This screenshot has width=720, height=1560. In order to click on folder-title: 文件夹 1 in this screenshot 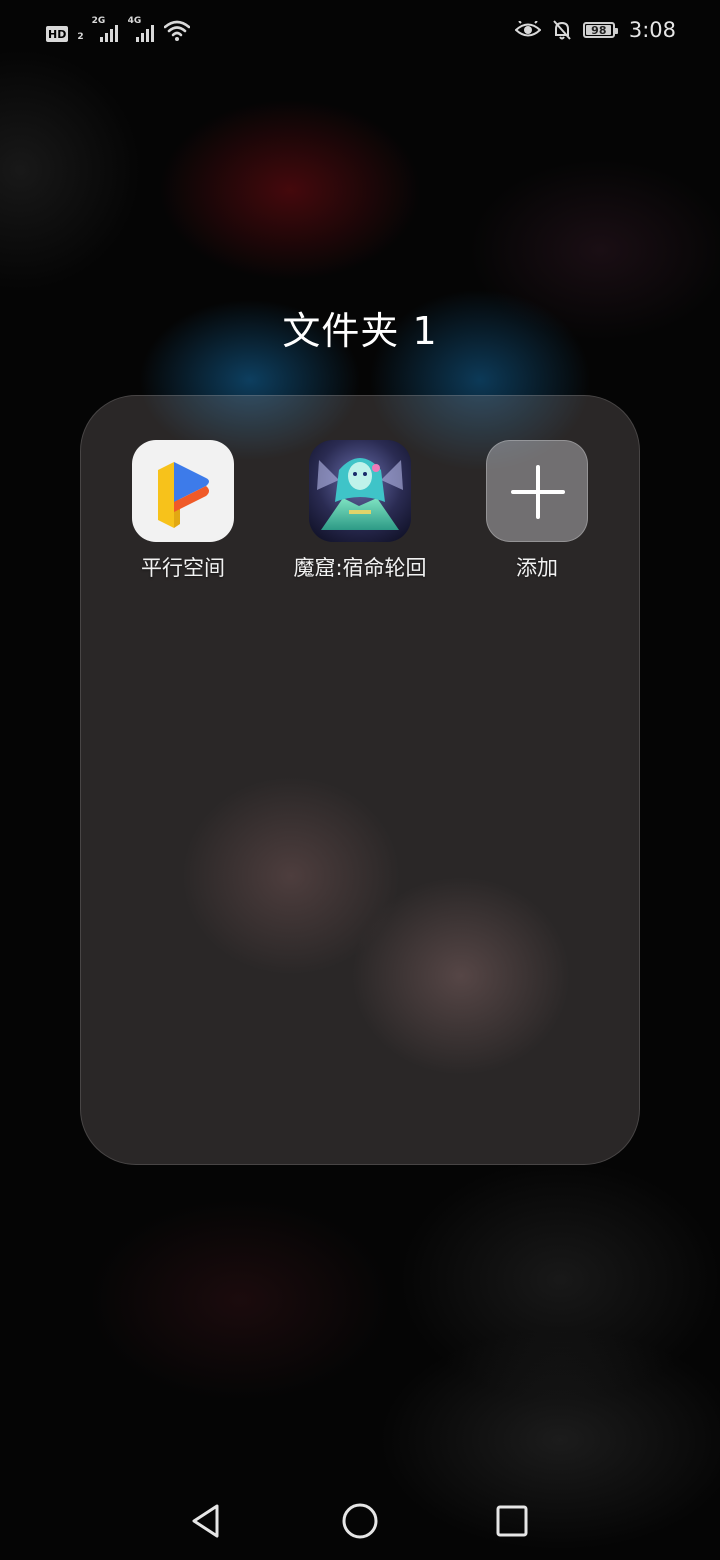, I will do `click(360, 327)`.